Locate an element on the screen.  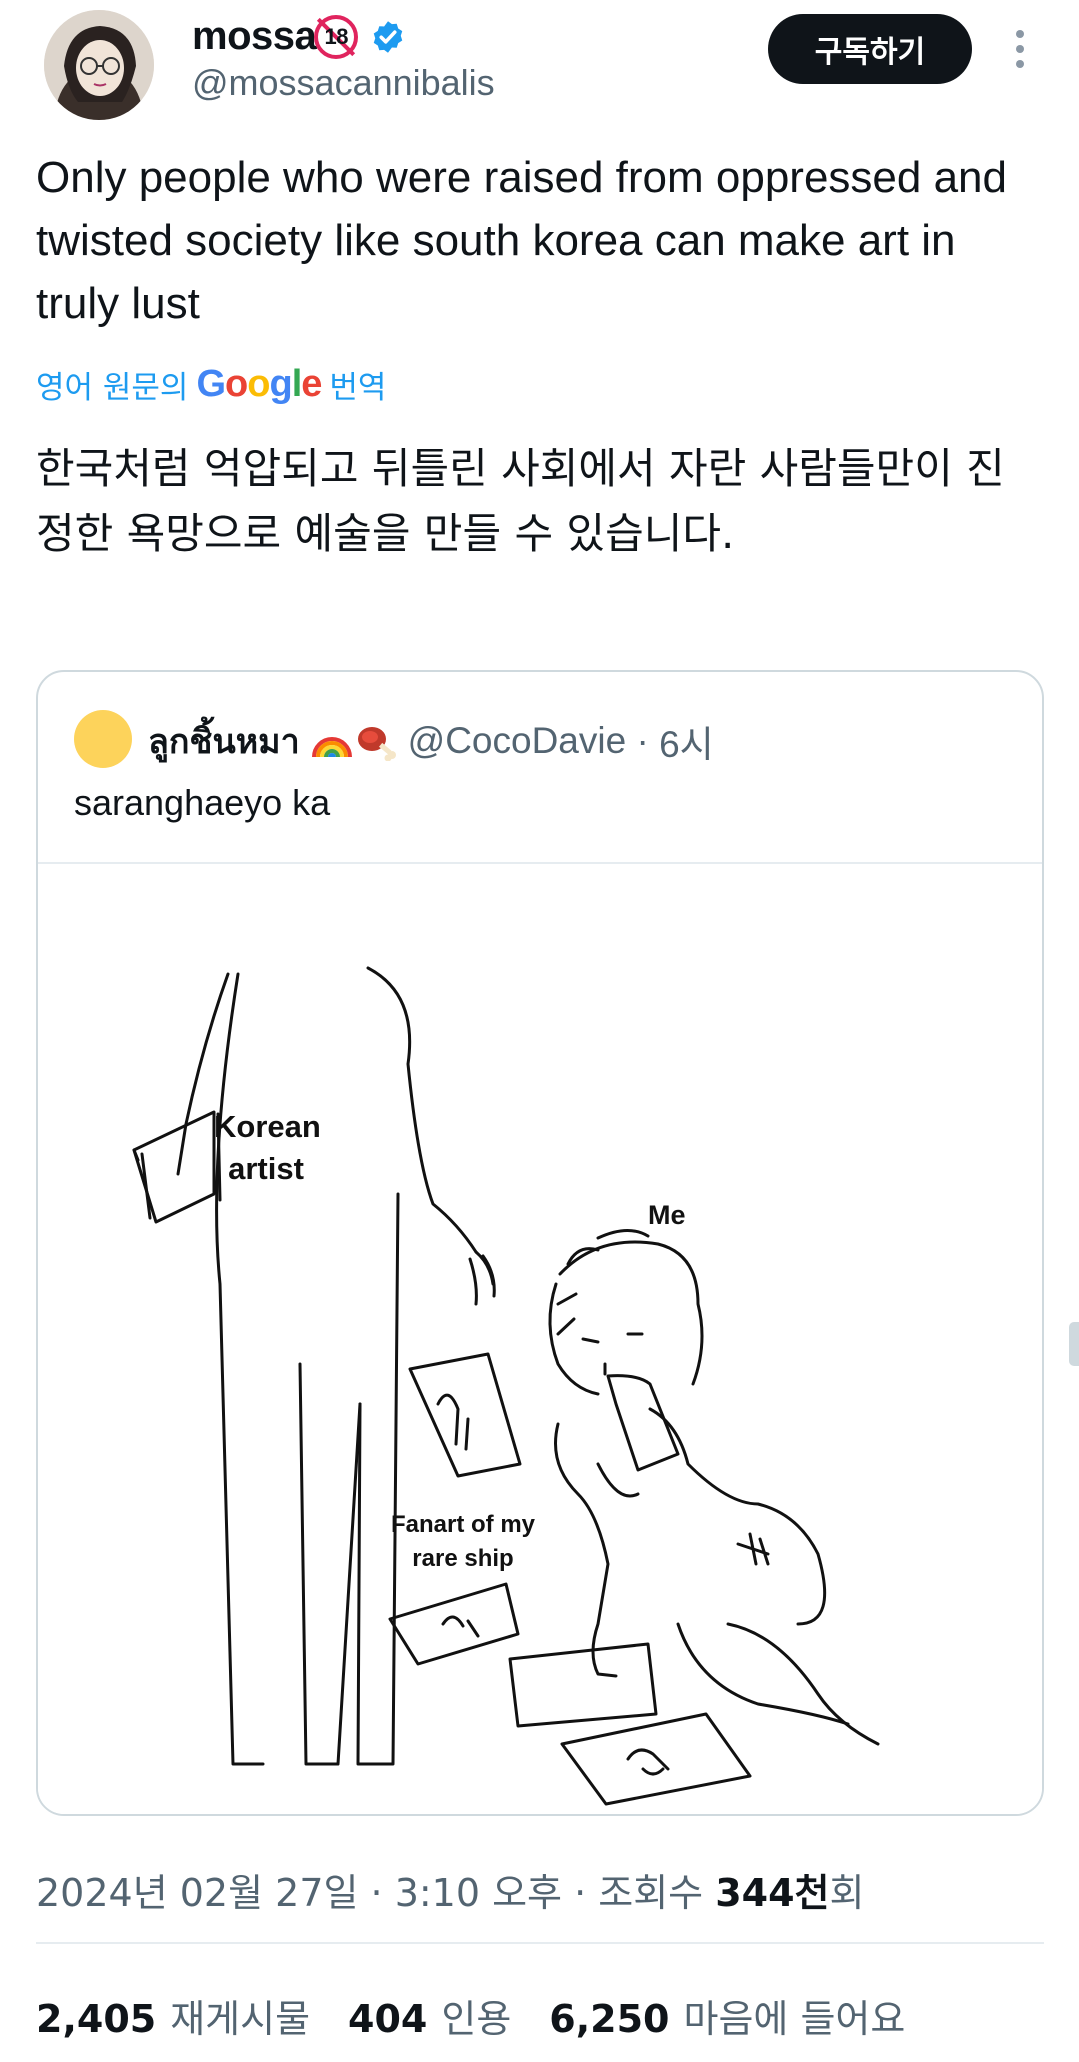
quote-author-handle: @CocoDavie is located at coordinates (517, 741).